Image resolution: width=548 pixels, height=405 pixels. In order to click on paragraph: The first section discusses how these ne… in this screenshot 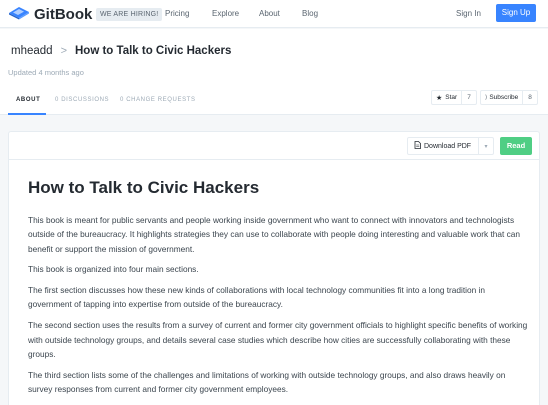, I will do `click(257, 297)`.